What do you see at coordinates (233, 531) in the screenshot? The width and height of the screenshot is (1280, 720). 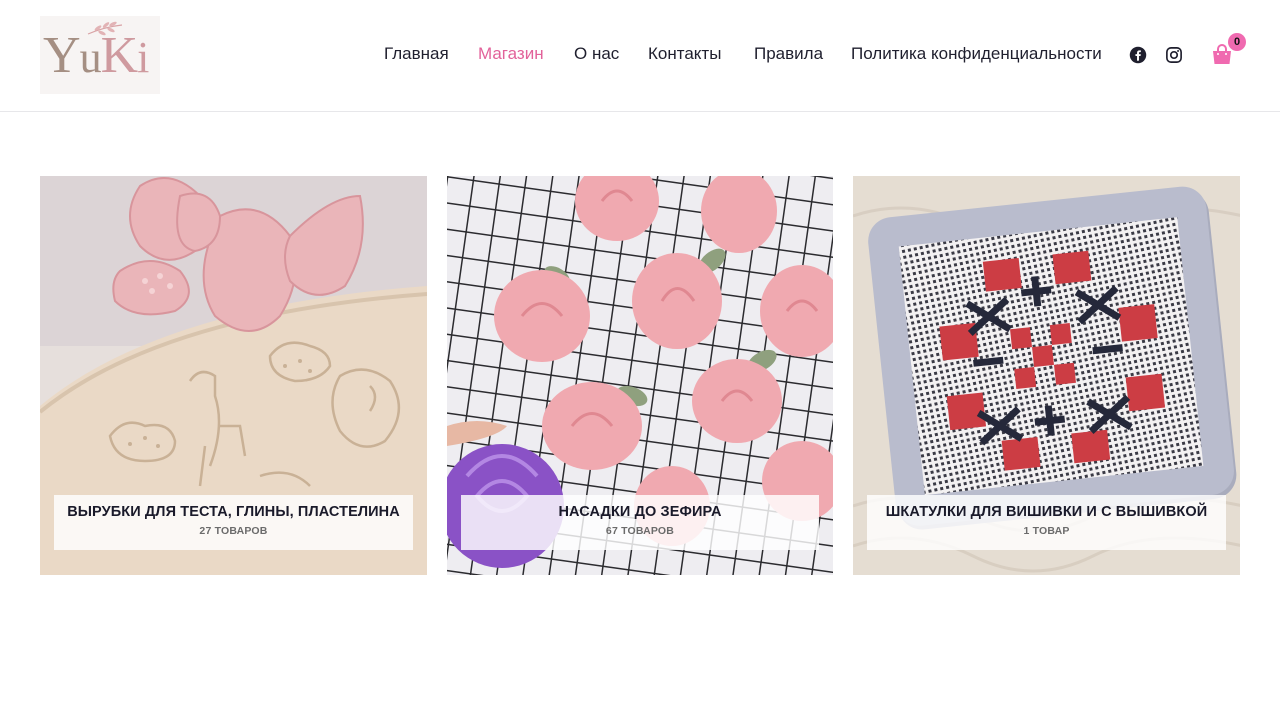 I see `category-count: 27 ТОВАРОВ` at bounding box center [233, 531].